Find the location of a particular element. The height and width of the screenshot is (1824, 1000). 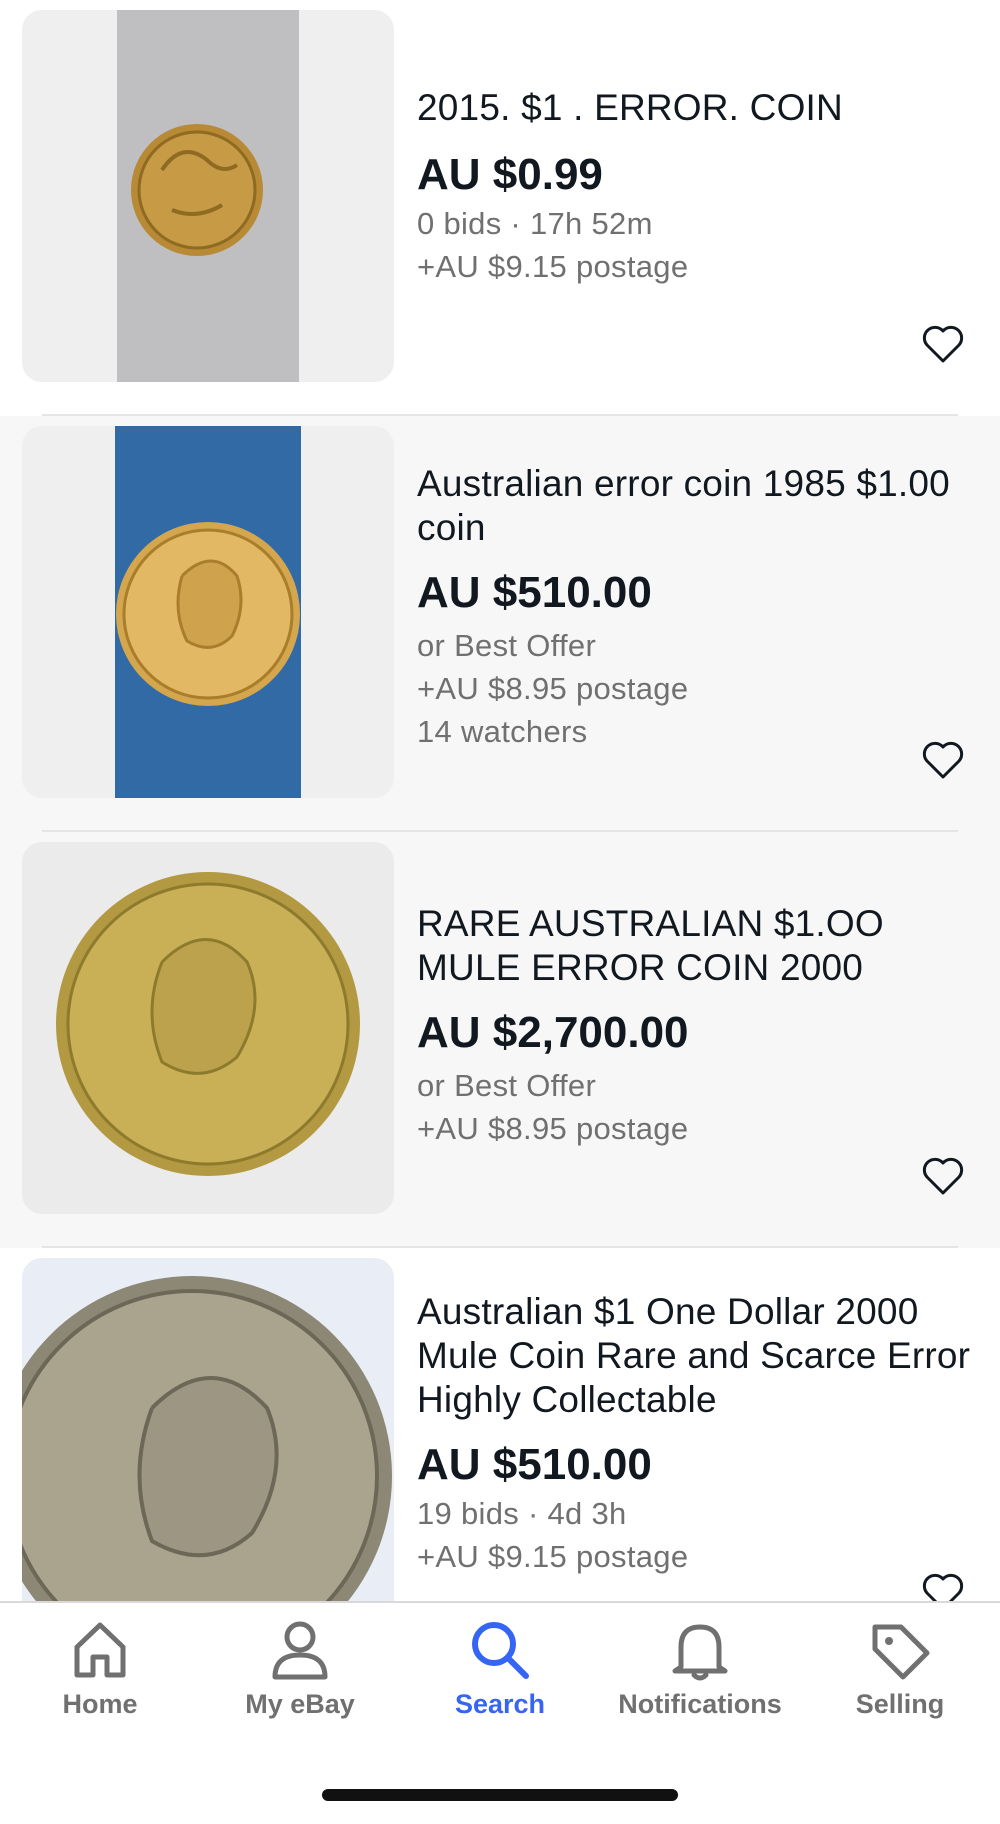

person-icon is located at coordinates (300, 1650).